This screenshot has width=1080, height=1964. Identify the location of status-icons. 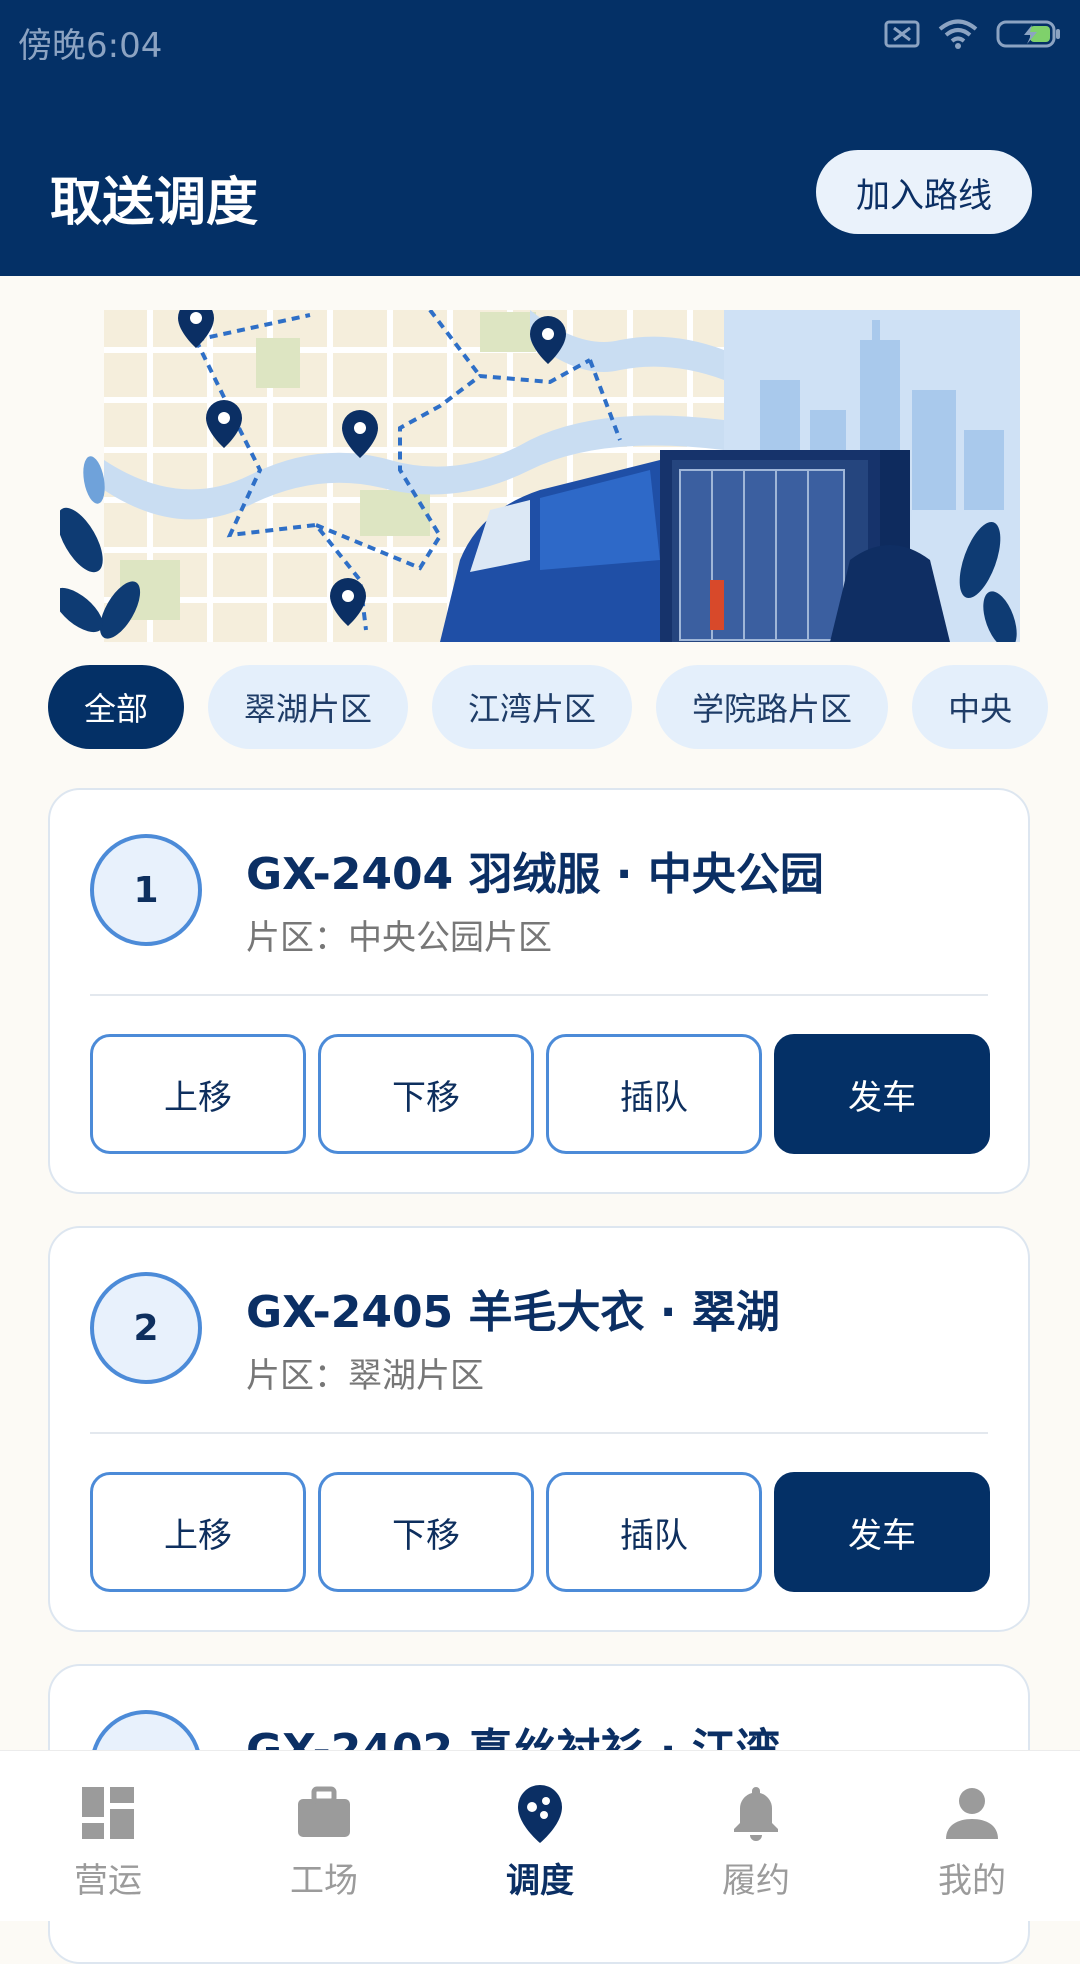
(973, 34).